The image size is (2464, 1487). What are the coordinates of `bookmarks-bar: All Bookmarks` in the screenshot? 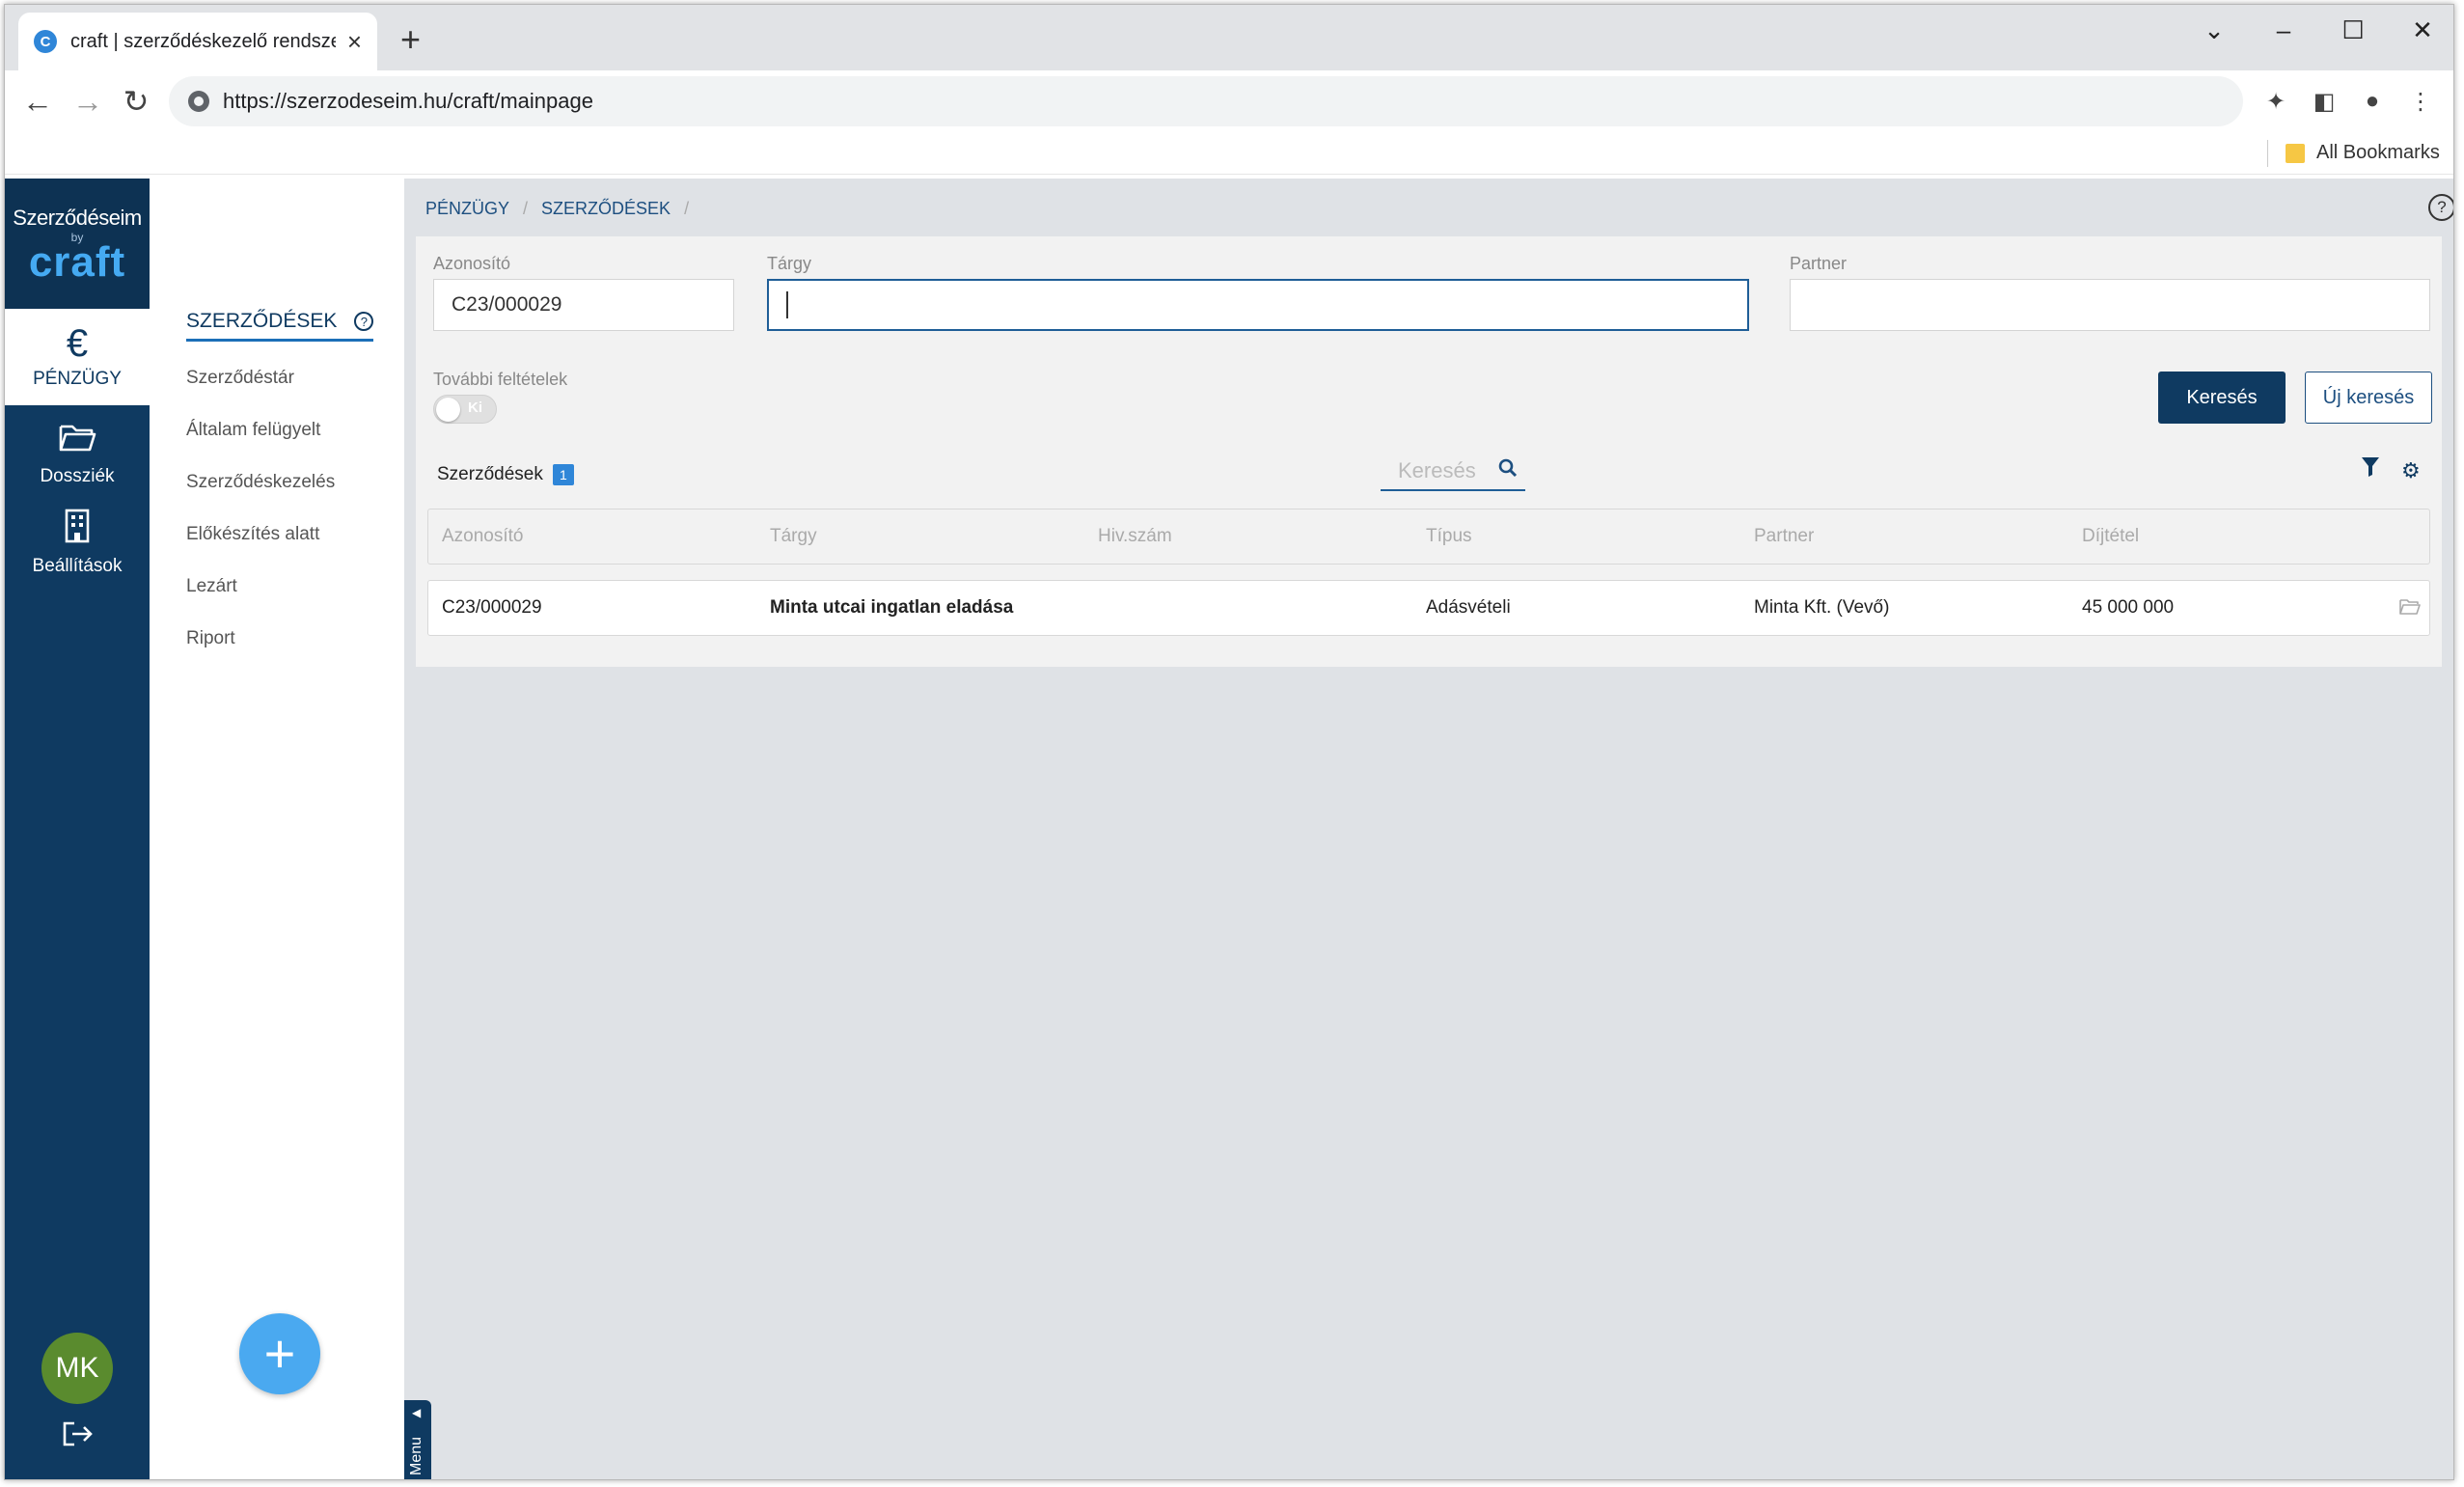 It's located at (1229, 153).